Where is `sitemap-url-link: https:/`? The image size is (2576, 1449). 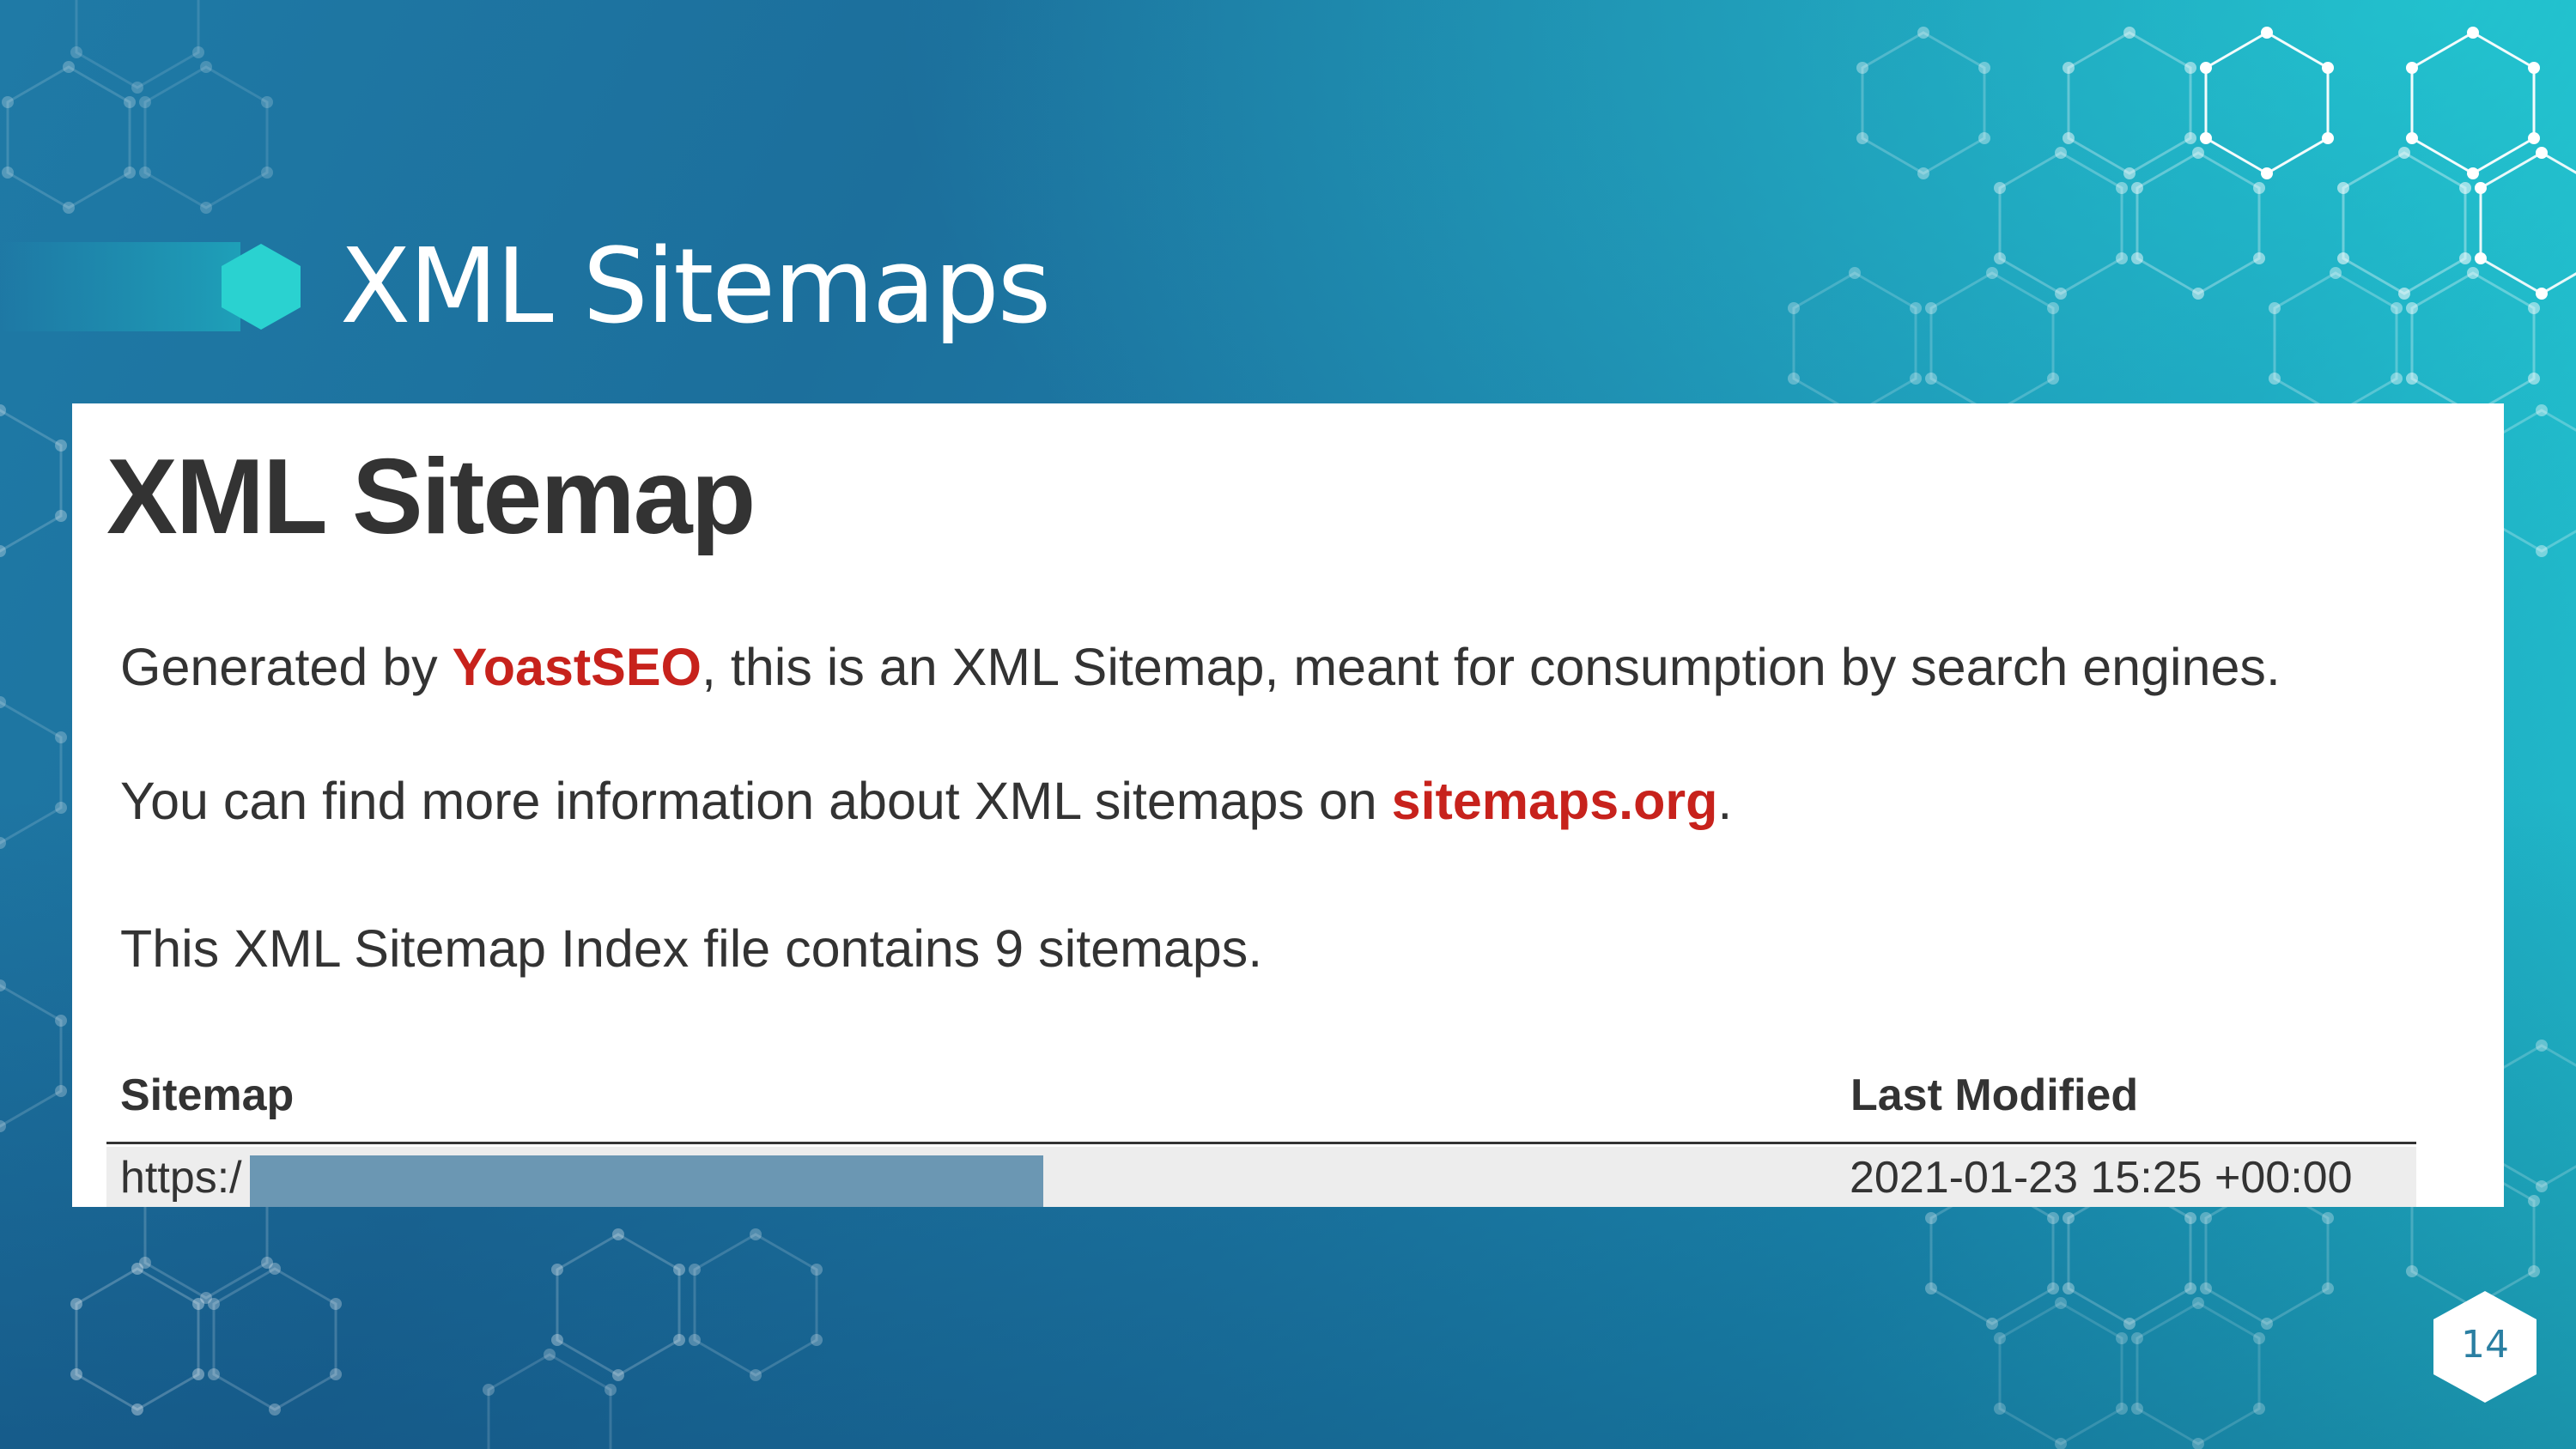
sitemap-url-link: https:/ is located at coordinates (181, 1177).